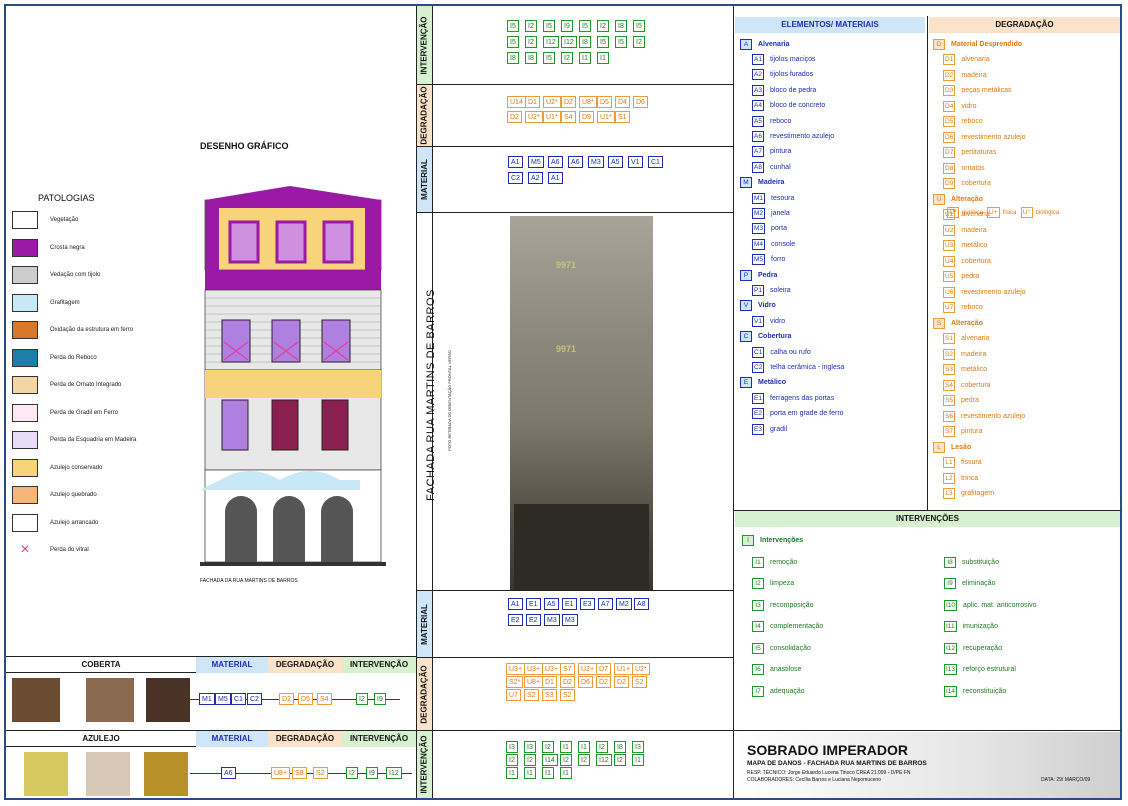  What do you see at coordinates (54, 358) in the screenshot?
I see `legend-item: Perda do Reboco` at bounding box center [54, 358].